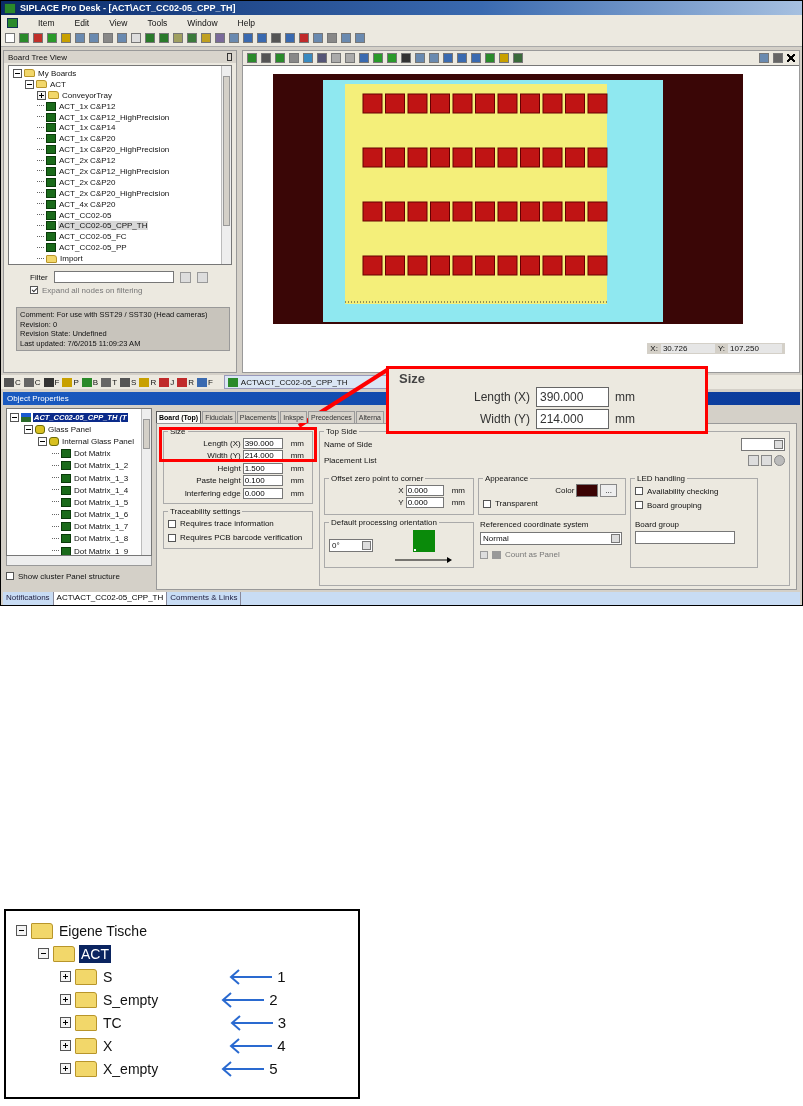  I want to click on tree-item: X, so click(108, 1045).